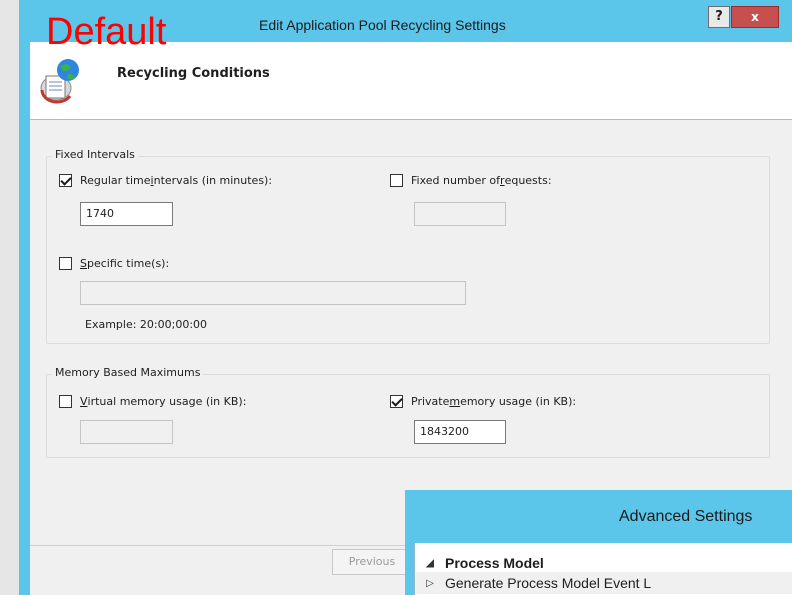 The height and width of the screenshot is (595, 792). What do you see at coordinates (114, 263) in the screenshot?
I see `specific-times-checkbox: Specific time(s):` at bounding box center [114, 263].